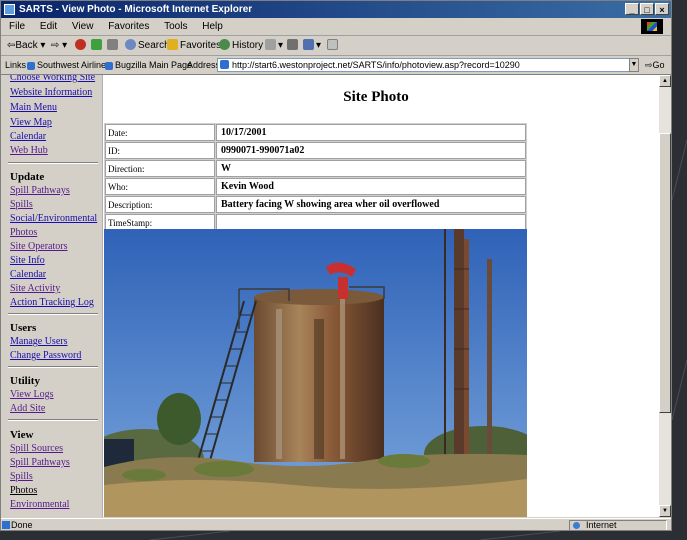 The image size is (687, 540). Describe the element at coordinates (175, 26) in the screenshot. I see `menu-tools: Tools` at that location.